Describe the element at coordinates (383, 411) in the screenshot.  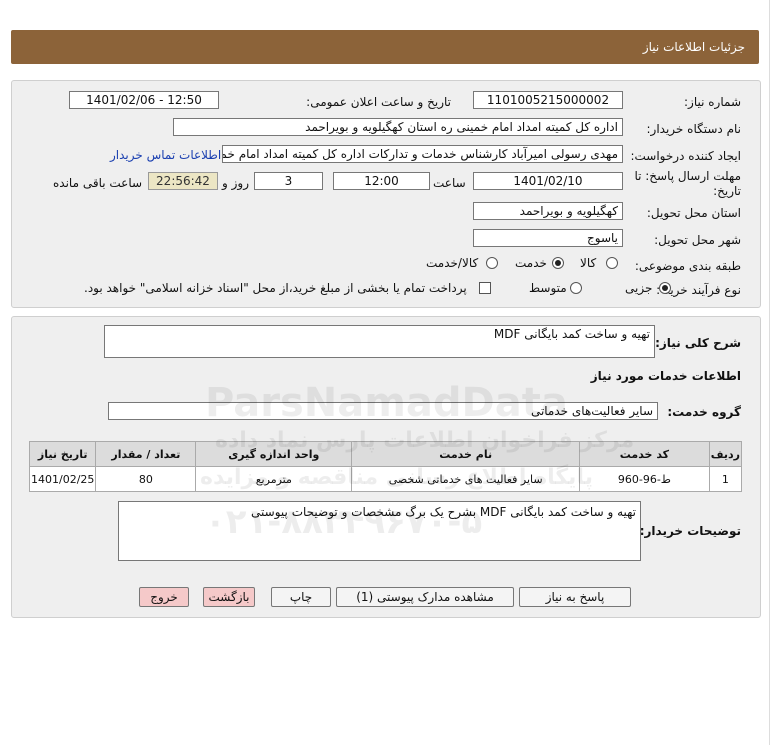
I see `service-group-field: سایر فعالیت‌های خدماتی` at that location.